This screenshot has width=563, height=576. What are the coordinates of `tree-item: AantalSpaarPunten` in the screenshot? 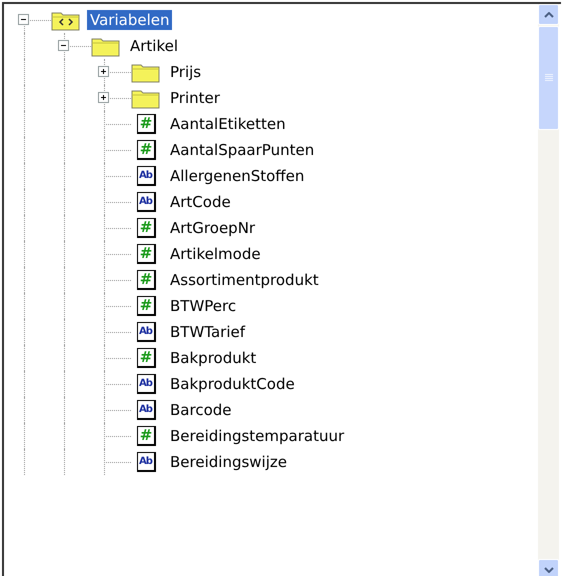 It's located at (242, 150).